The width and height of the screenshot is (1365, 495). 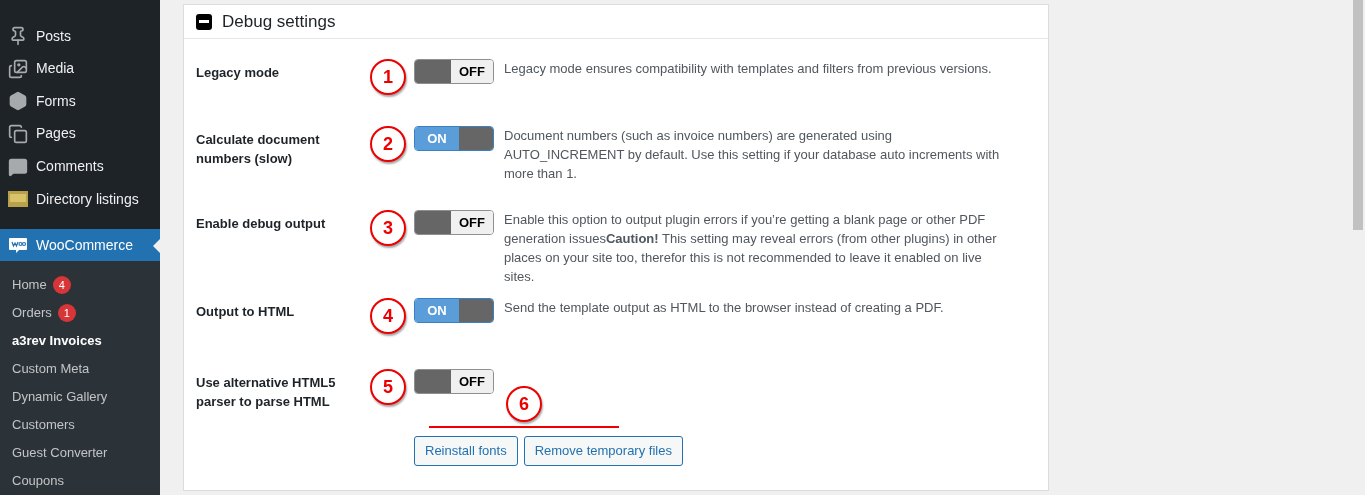 I want to click on count-badge: 4, so click(x=61, y=285).